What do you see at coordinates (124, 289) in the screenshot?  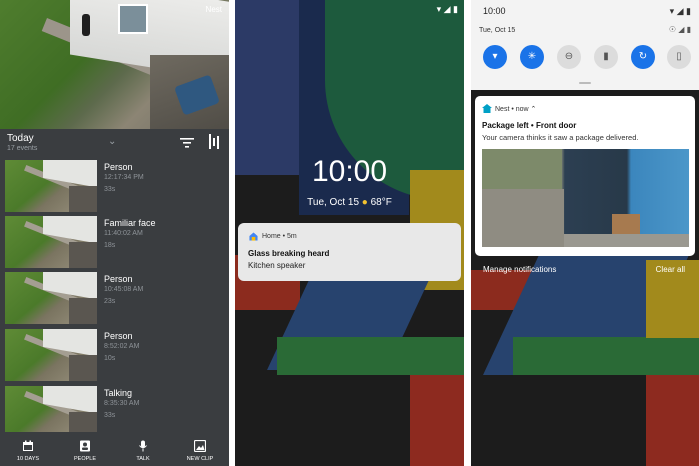 I see `event-time: 10:45:08 AM` at bounding box center [124, 289].